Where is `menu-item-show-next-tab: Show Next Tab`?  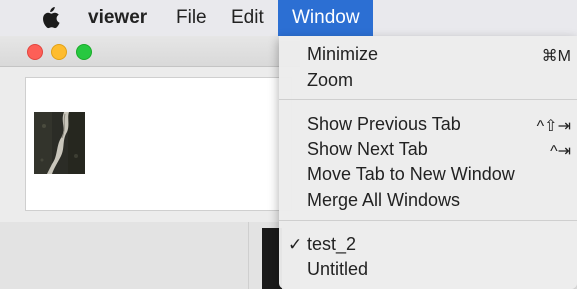
menu-item-show-next-tab: Show Next Tab is located at coordinates (367, 149).